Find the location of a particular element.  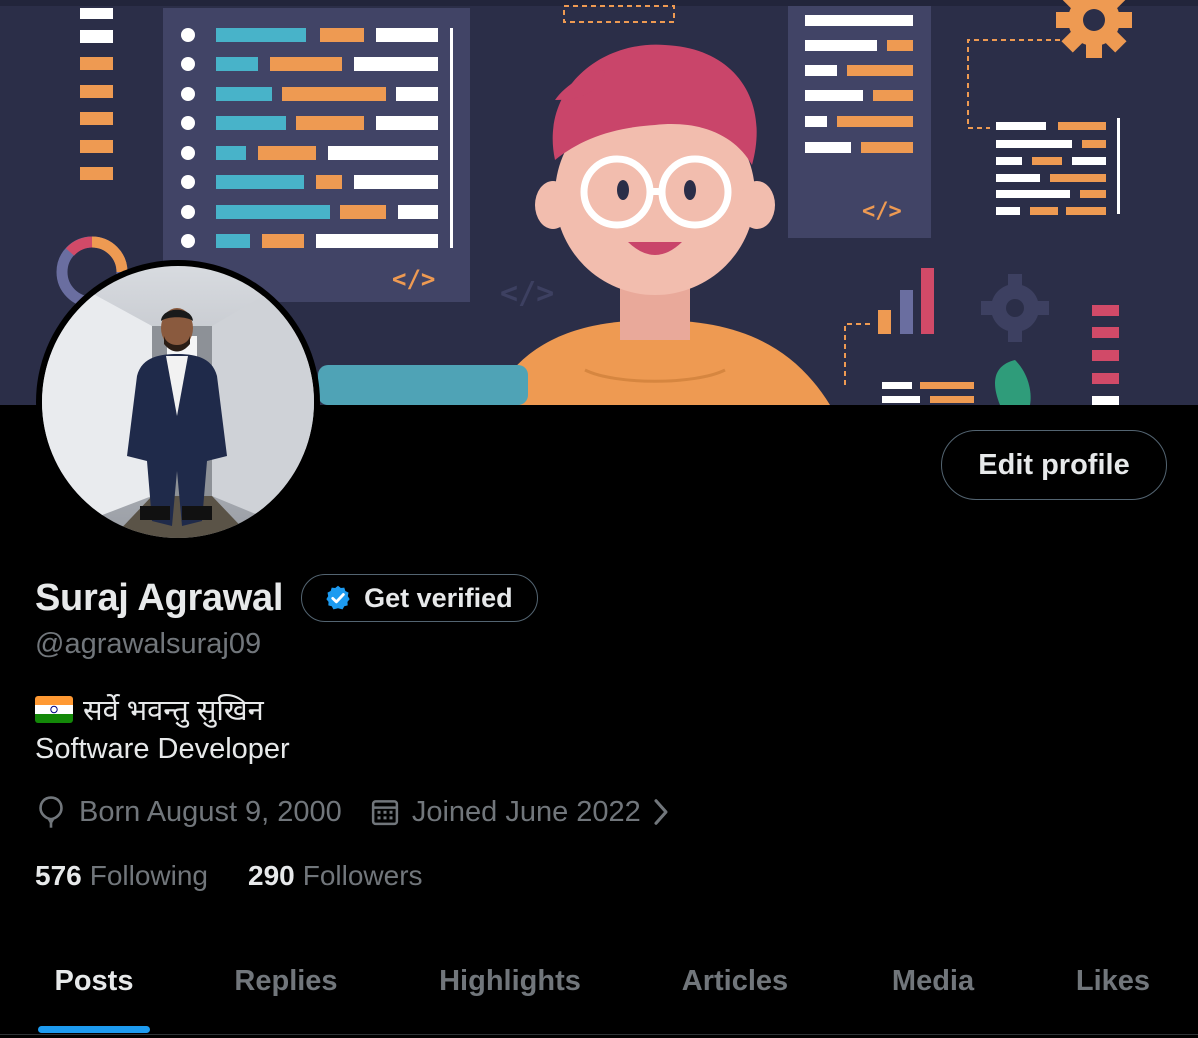

bio-sanskrit-text: सर्वे भवन्तु सुखिन is located at coordinates (173, 711).